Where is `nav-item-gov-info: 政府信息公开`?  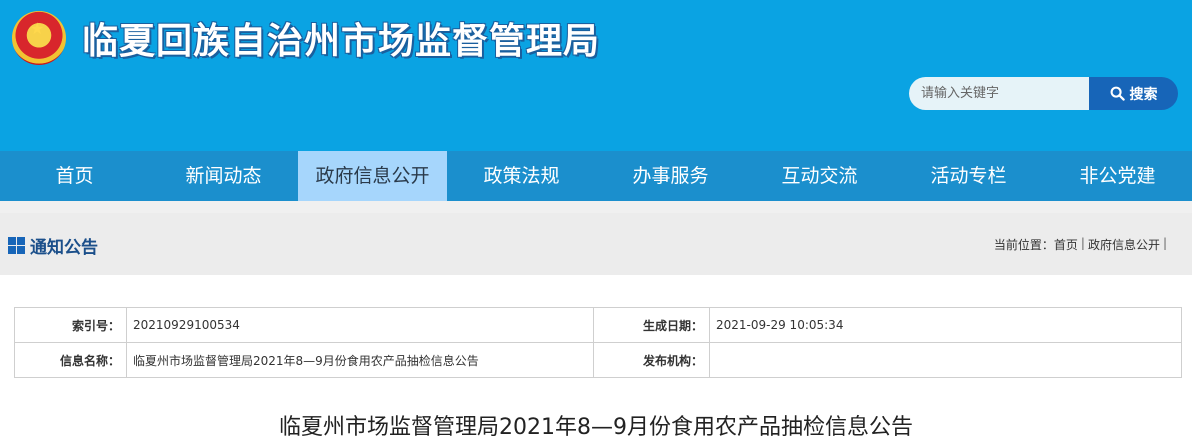 nav-item-gov-info: 政府信息公开 is located at coordinates (372, 176).